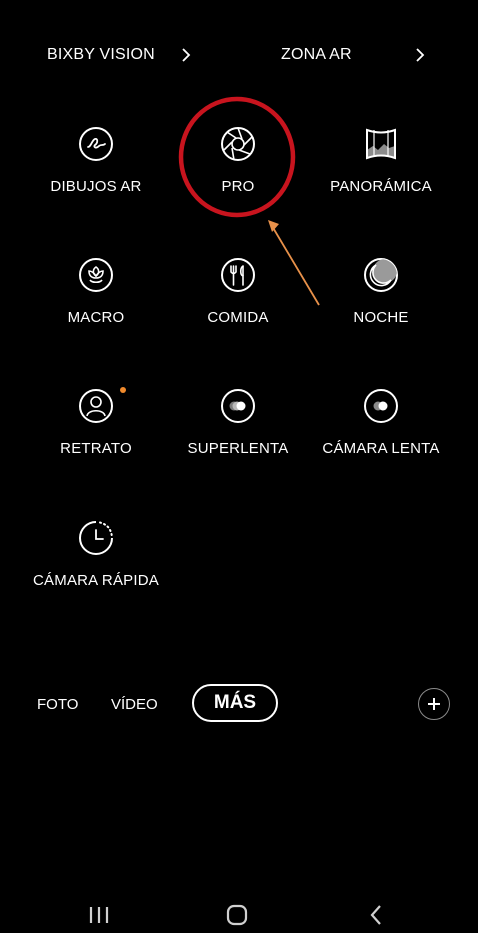 The height and width of the screenshot is (933, 478). What do you see at coordinates (96, 275) in the screenshot?
I see `flower-icon` at bounding box center [96, 275].